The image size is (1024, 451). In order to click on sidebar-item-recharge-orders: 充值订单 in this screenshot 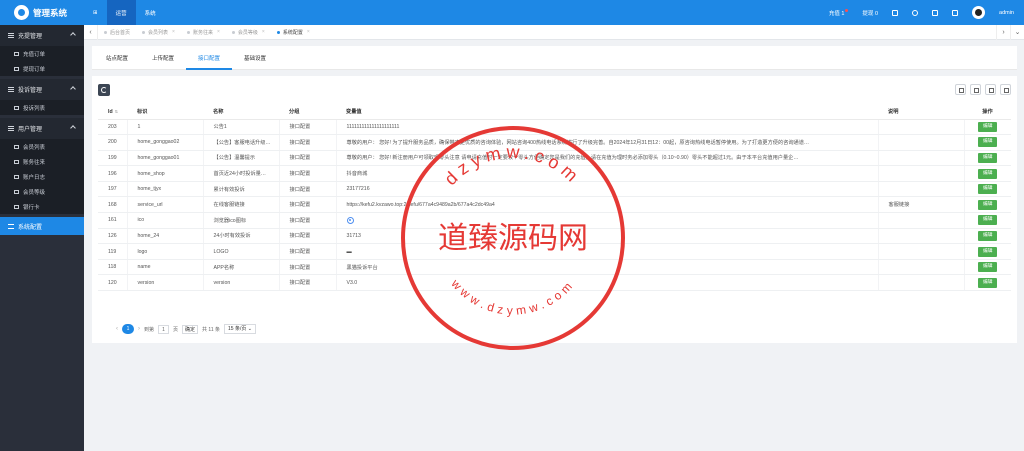, I will do `click(42, 53)`.